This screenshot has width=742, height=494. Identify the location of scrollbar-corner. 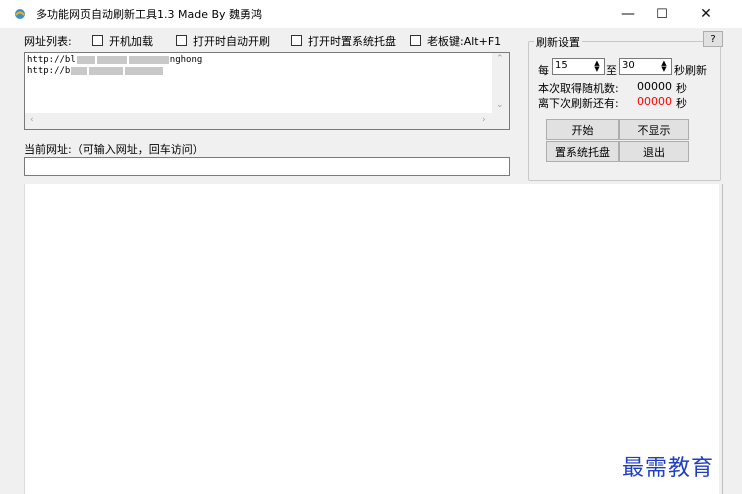
(500, 121).